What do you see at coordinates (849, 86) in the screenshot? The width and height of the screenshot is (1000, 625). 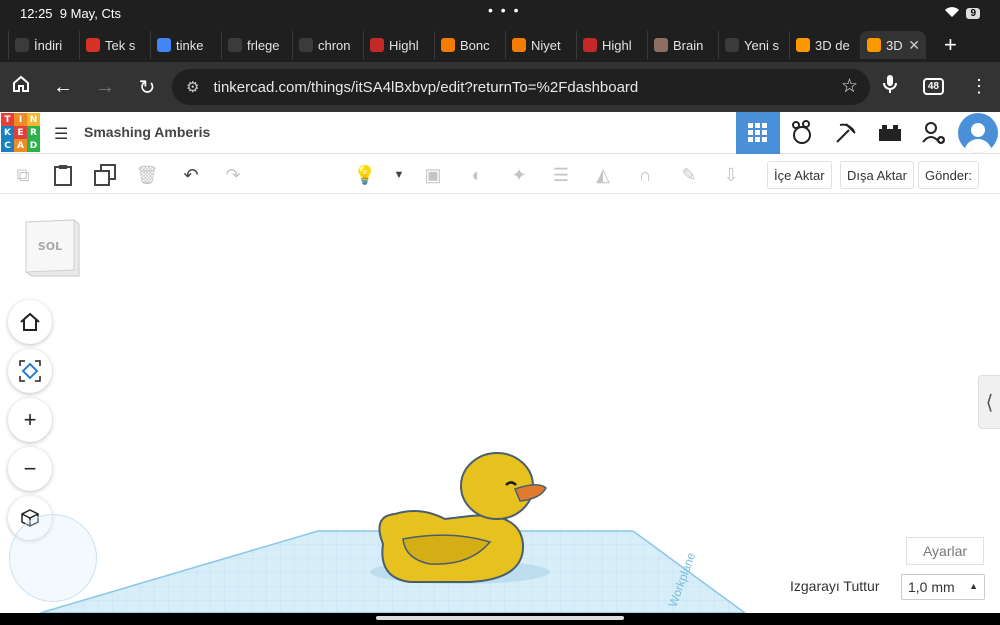 I see `bookmark-star-icon: ☆` at bounding box center [849, 86].